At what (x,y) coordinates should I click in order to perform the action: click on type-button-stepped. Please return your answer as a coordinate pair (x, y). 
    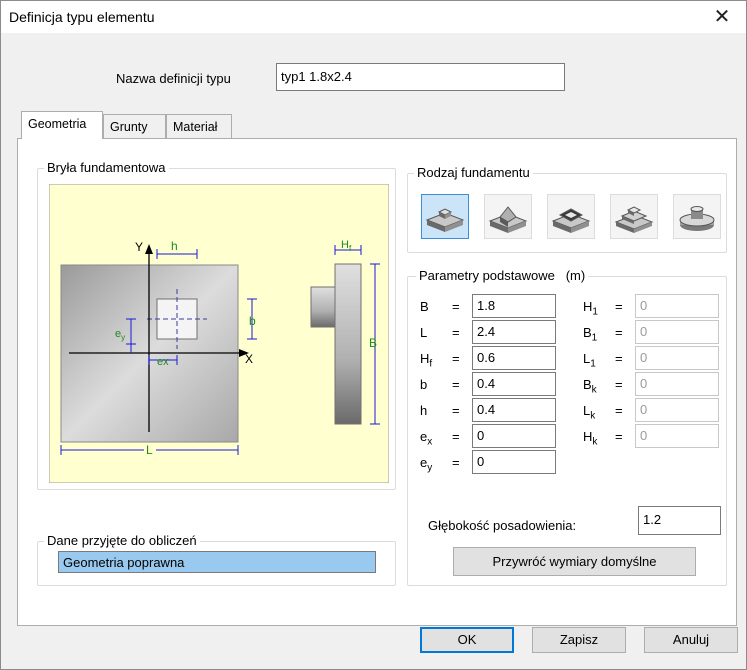
    Looking at the image, I should click on (634, 216).